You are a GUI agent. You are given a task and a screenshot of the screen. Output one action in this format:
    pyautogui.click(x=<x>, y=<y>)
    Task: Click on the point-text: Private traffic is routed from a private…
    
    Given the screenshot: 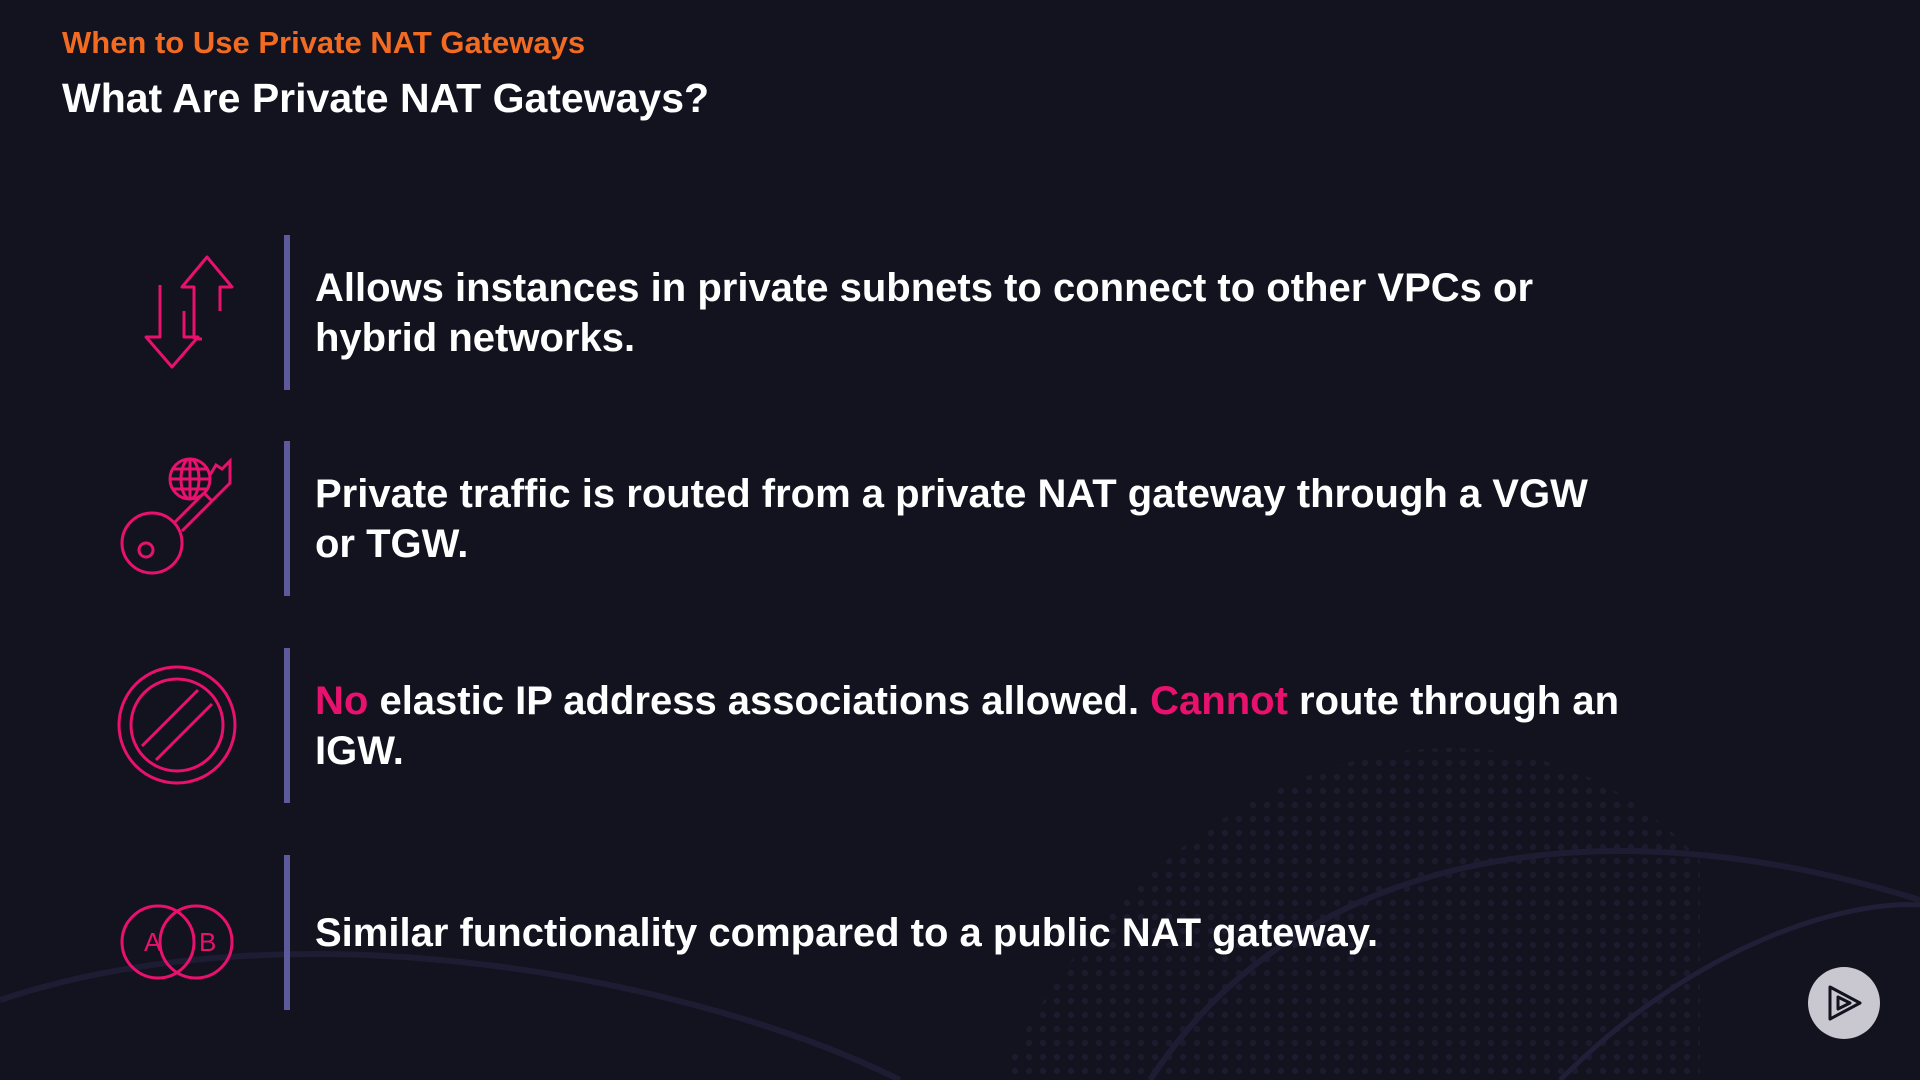 What is the action you would take?
    pyautogui.click(x=975, y=518)
    